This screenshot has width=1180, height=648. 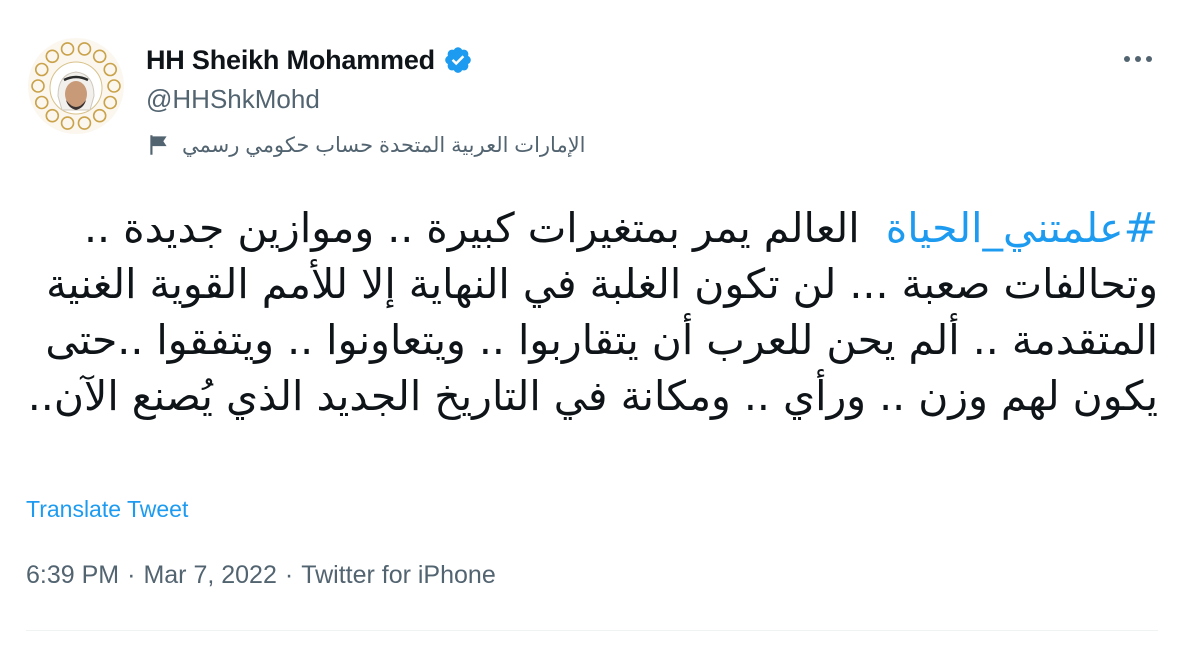 I want to click on more-options-icon, so click(x=1138, y=59).